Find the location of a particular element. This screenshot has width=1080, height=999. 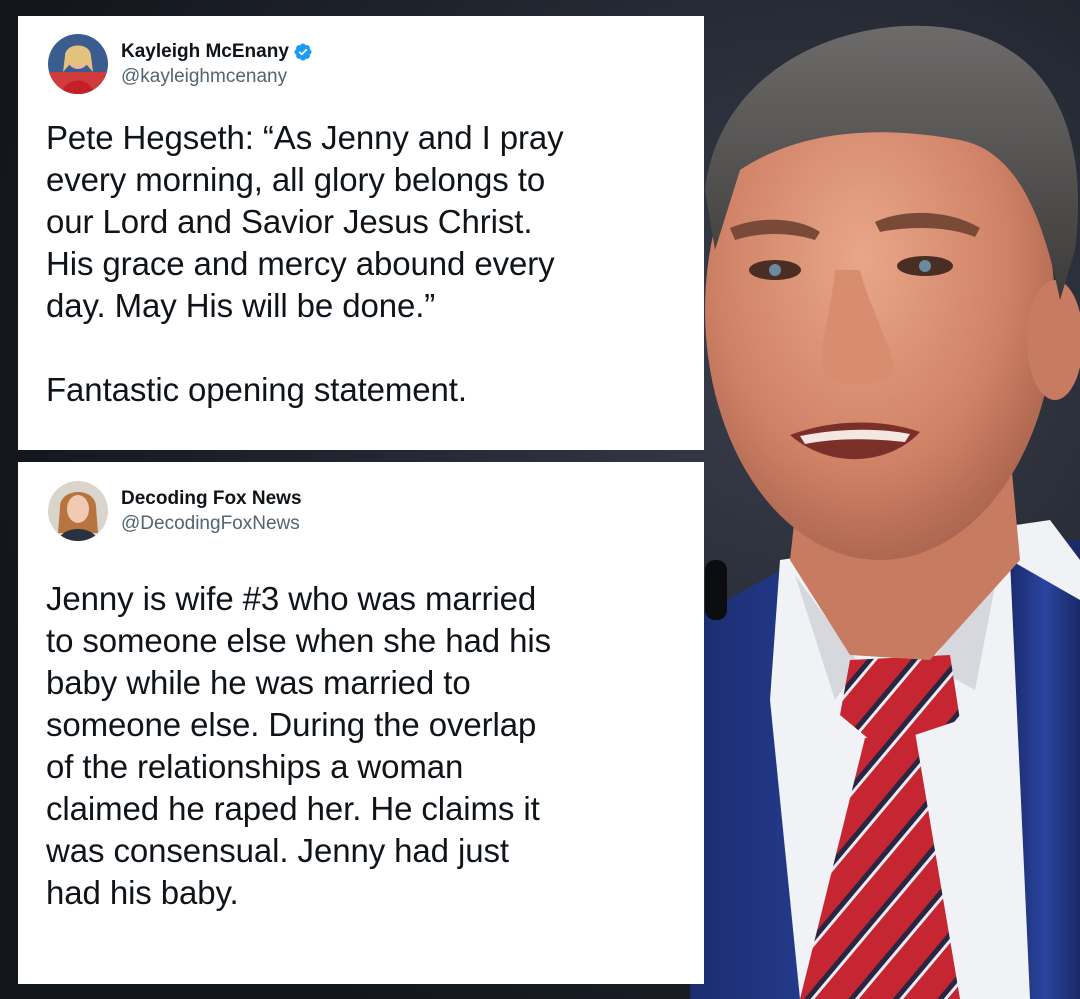

verified-badge-icon is located at coordinates (303, 51).